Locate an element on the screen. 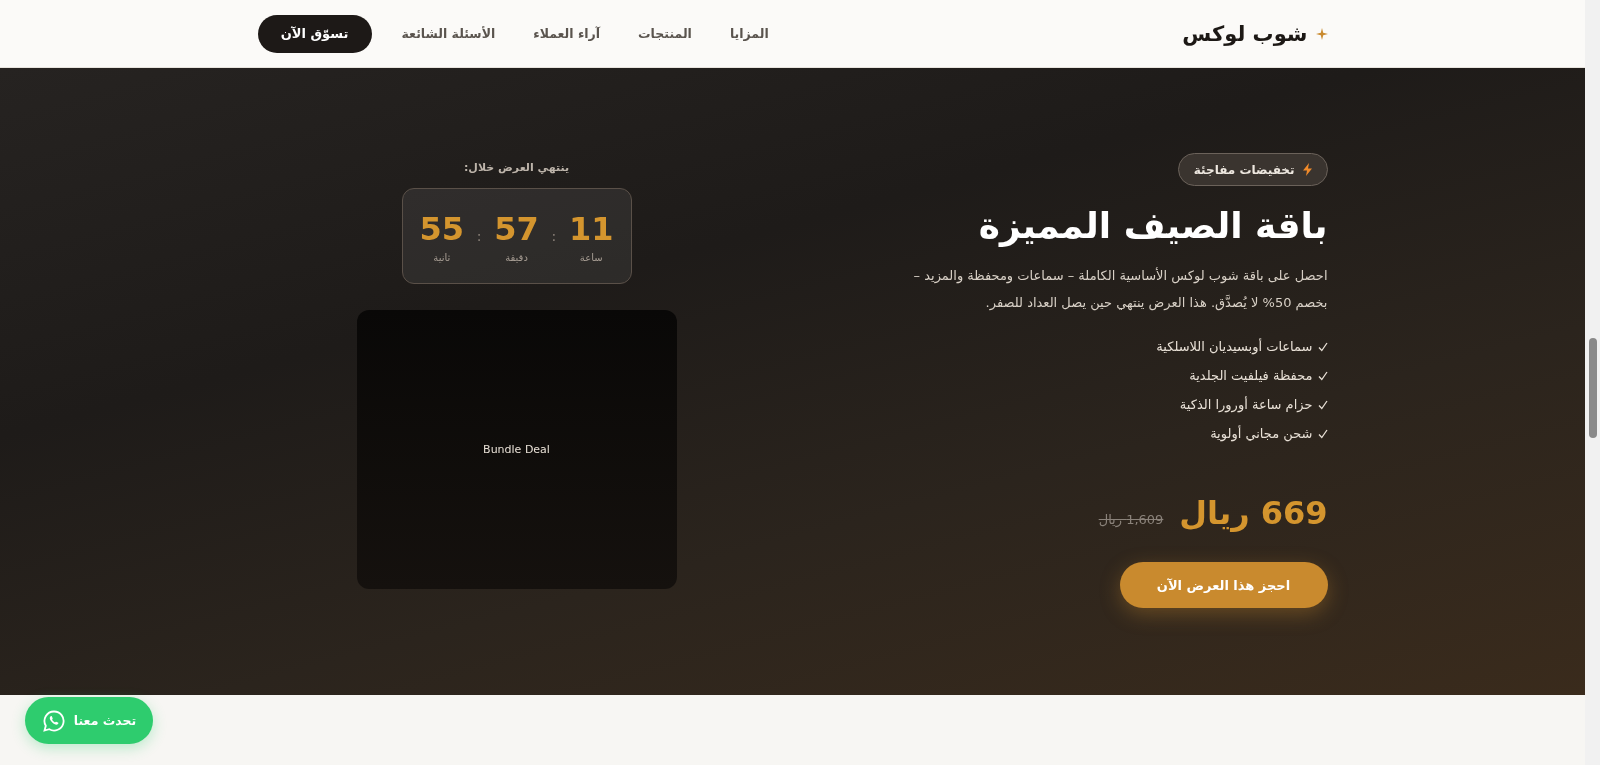  logo: شوب لوكس is located at coordinates (1245, 33).